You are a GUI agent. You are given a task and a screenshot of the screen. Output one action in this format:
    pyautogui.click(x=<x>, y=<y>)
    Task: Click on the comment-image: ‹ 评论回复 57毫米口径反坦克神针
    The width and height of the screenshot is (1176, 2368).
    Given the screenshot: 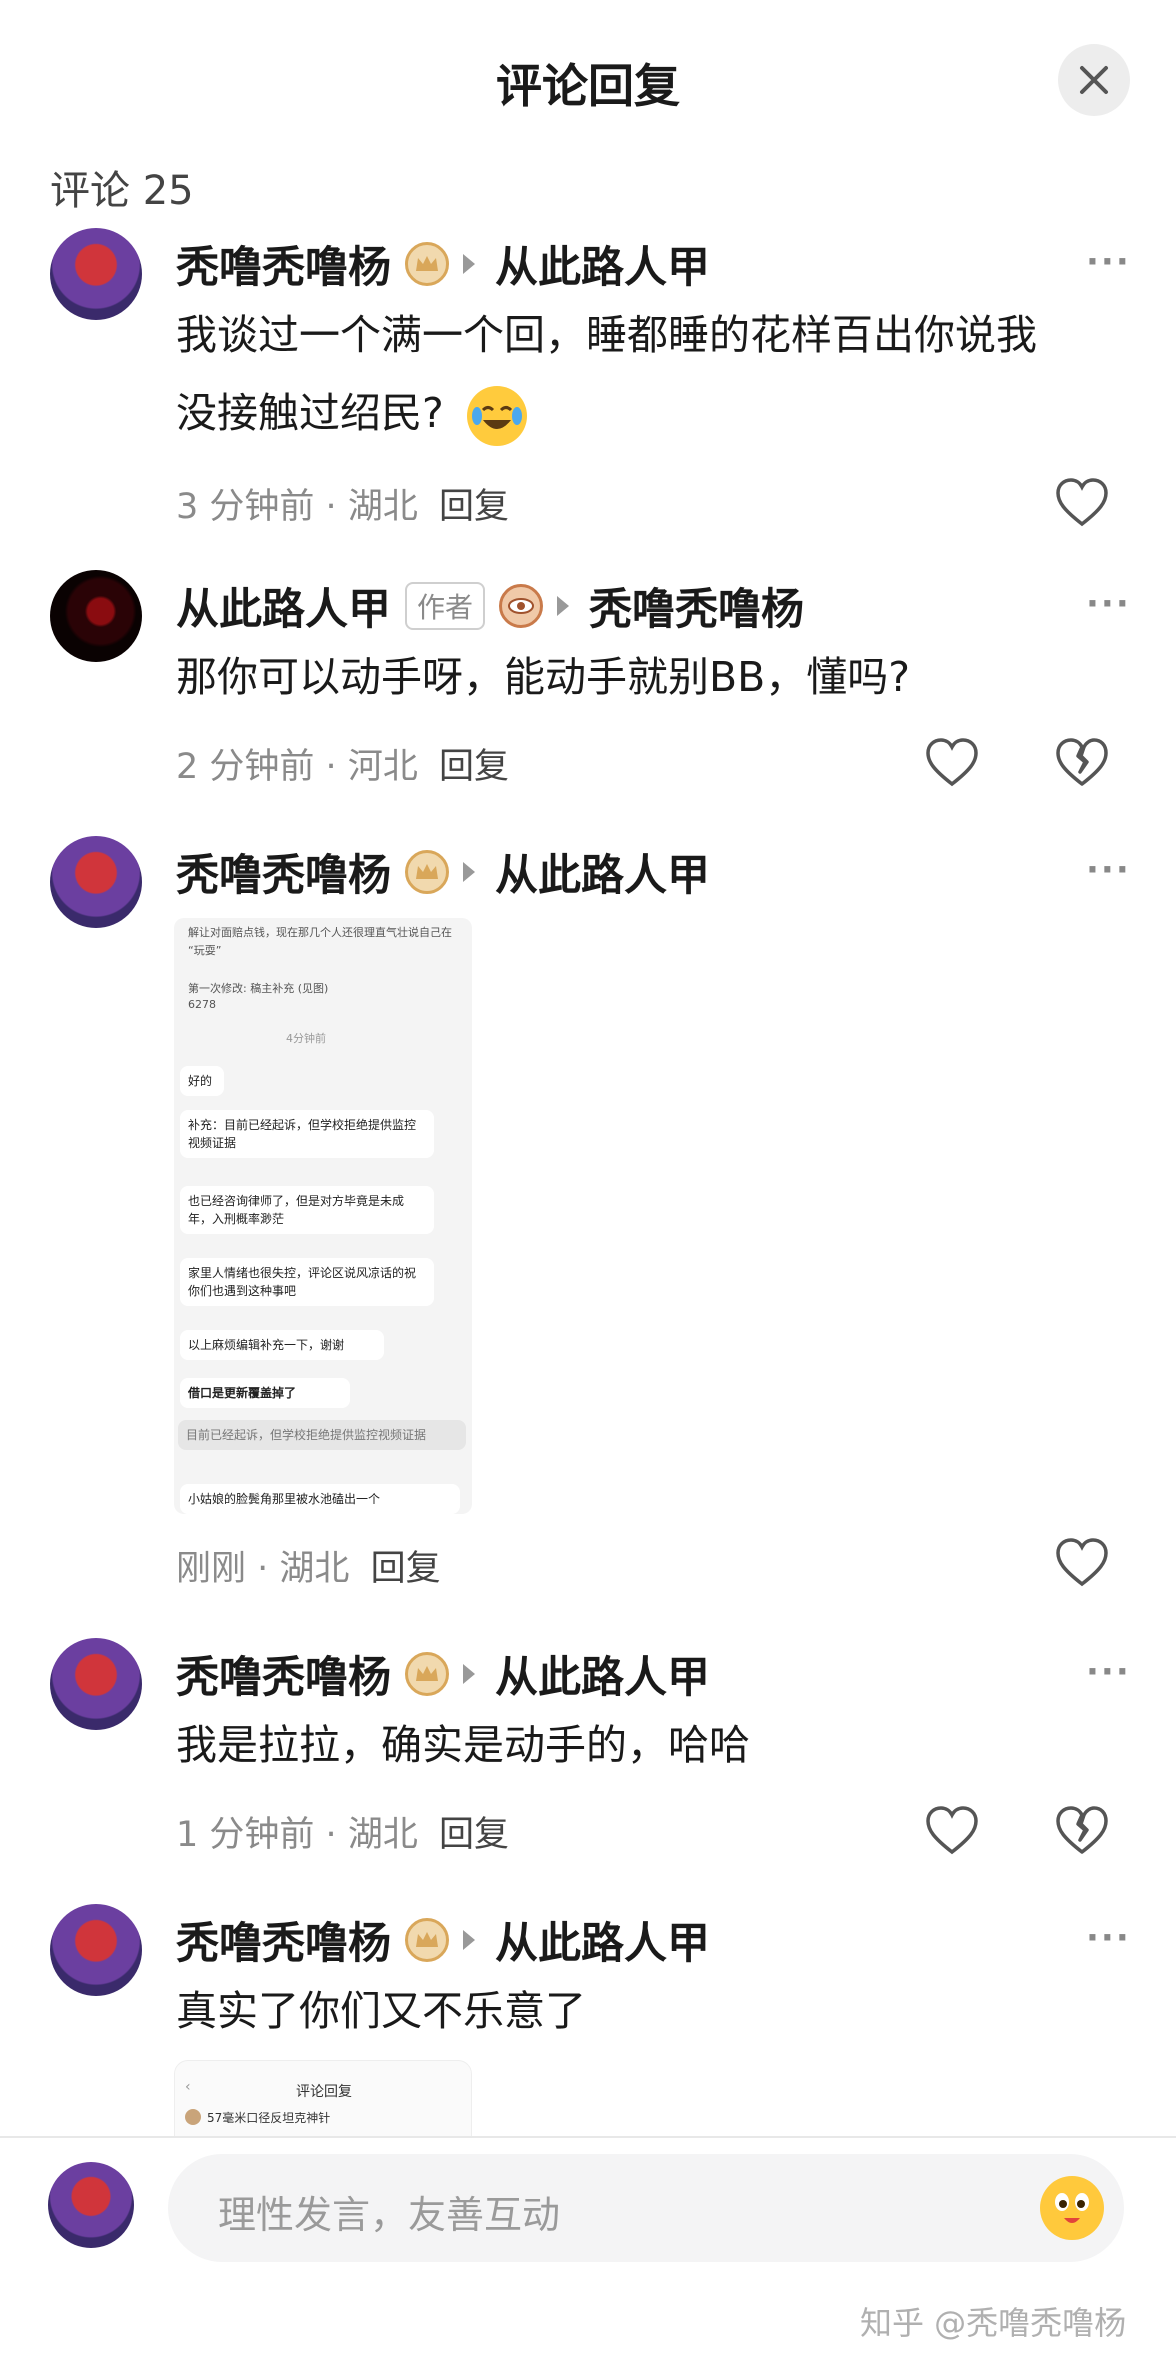 What is the action you would take?
    pyautogui.click(x=323, y=2100)
    